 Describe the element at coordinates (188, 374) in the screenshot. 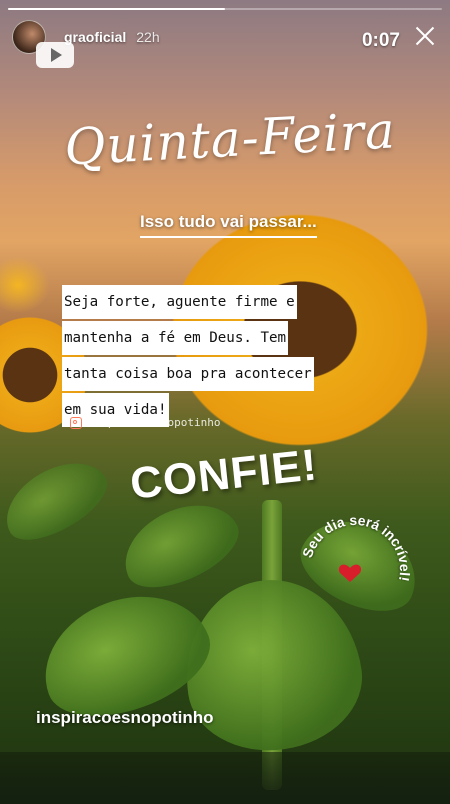

I see `quote-line: tanta coisa boa pra acontecer` at that location.